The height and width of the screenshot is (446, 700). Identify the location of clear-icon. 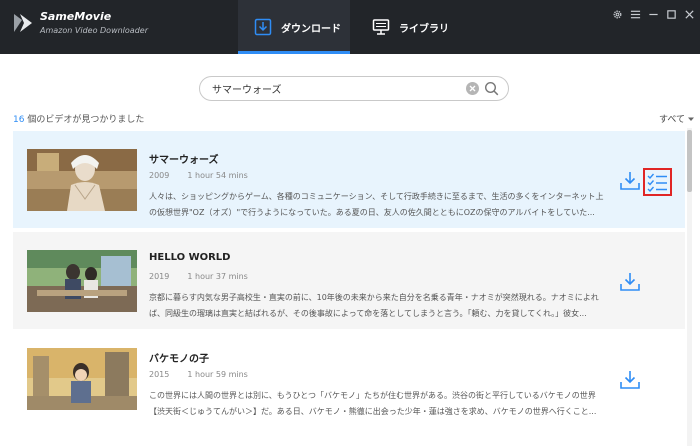
(472, 88).